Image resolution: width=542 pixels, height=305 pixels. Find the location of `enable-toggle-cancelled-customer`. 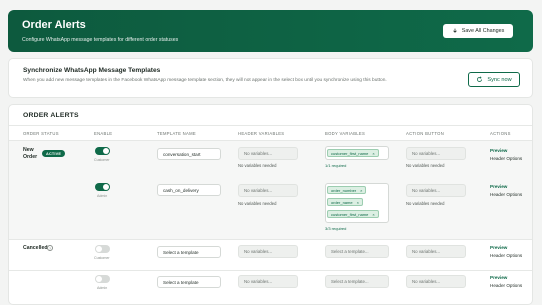

enable-toggle-cancelled-customer is located at coordinates (102, 249).